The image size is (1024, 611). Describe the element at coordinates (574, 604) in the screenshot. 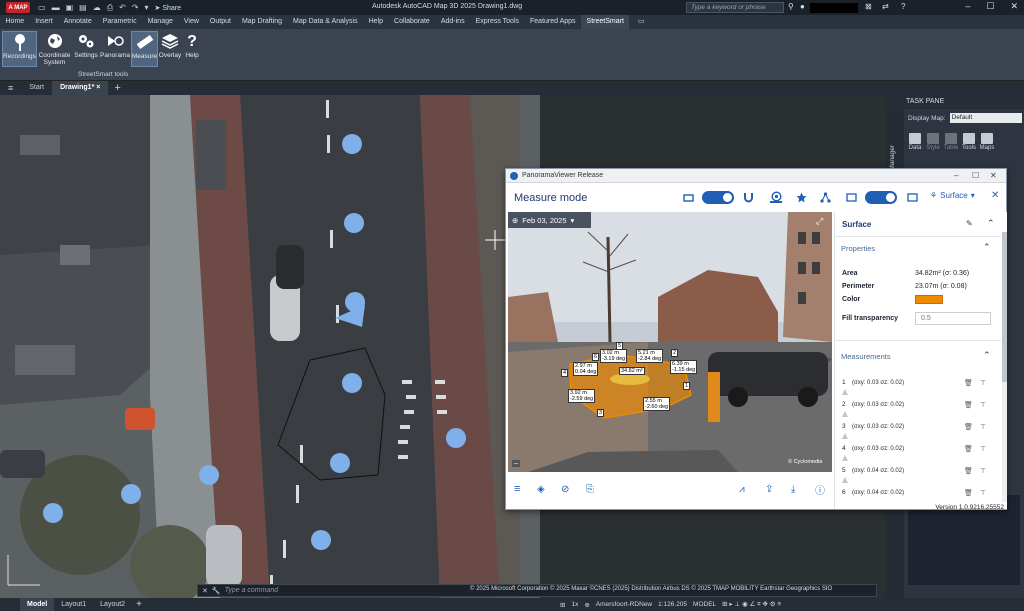

I see `zoom-value: 1x` at that location.